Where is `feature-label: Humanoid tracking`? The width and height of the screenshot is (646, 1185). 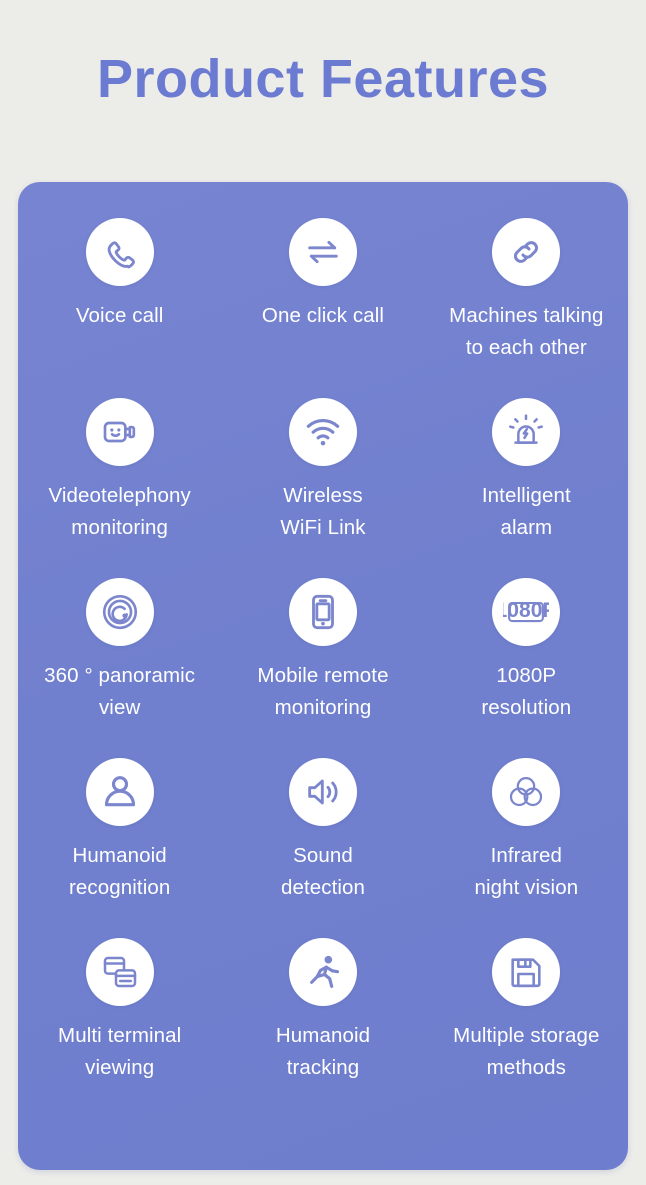
feature-label: Humanoid tracking is located at coordinates (323, 1052).